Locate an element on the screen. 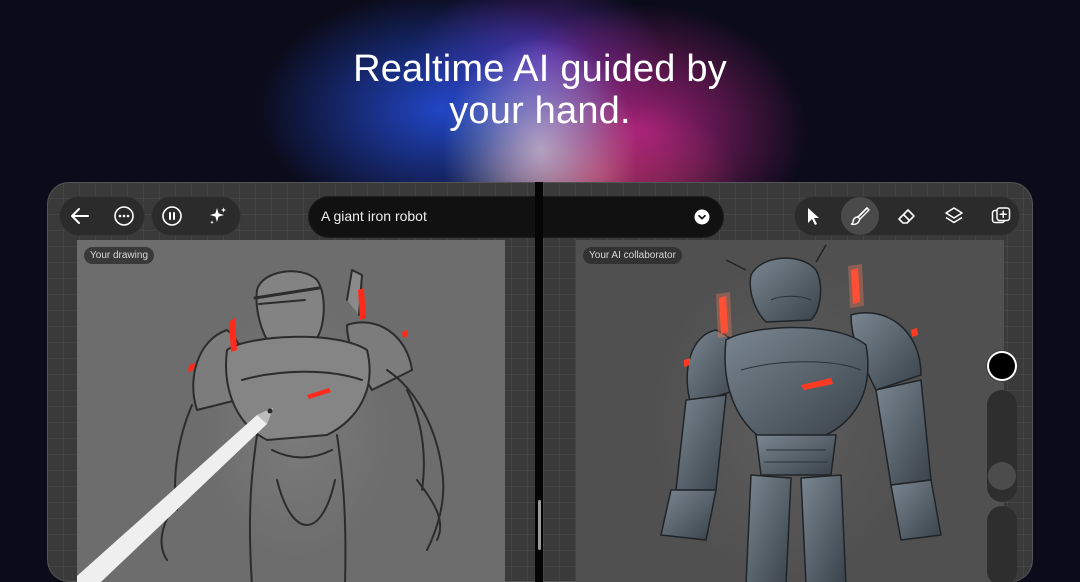 The image size is (1080, 582). brush-color-swatch is located at coordinates (1002, 366).